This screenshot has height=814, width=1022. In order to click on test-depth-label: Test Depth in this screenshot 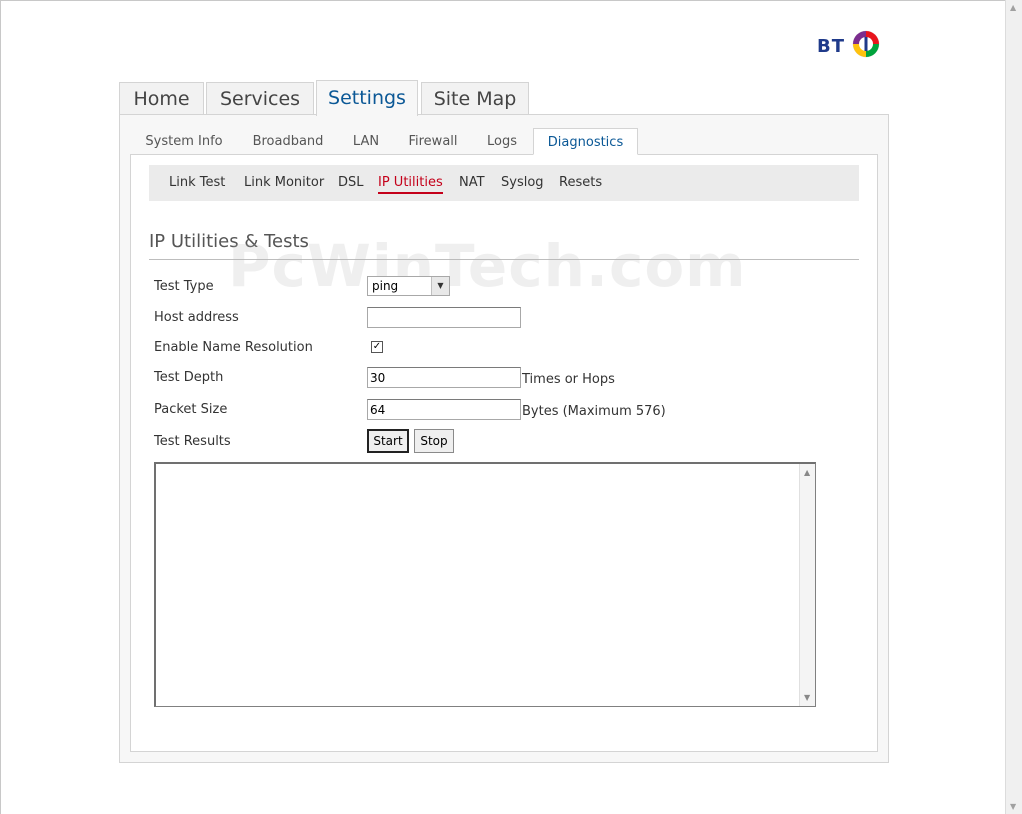, I will do `click(189, 377)`.